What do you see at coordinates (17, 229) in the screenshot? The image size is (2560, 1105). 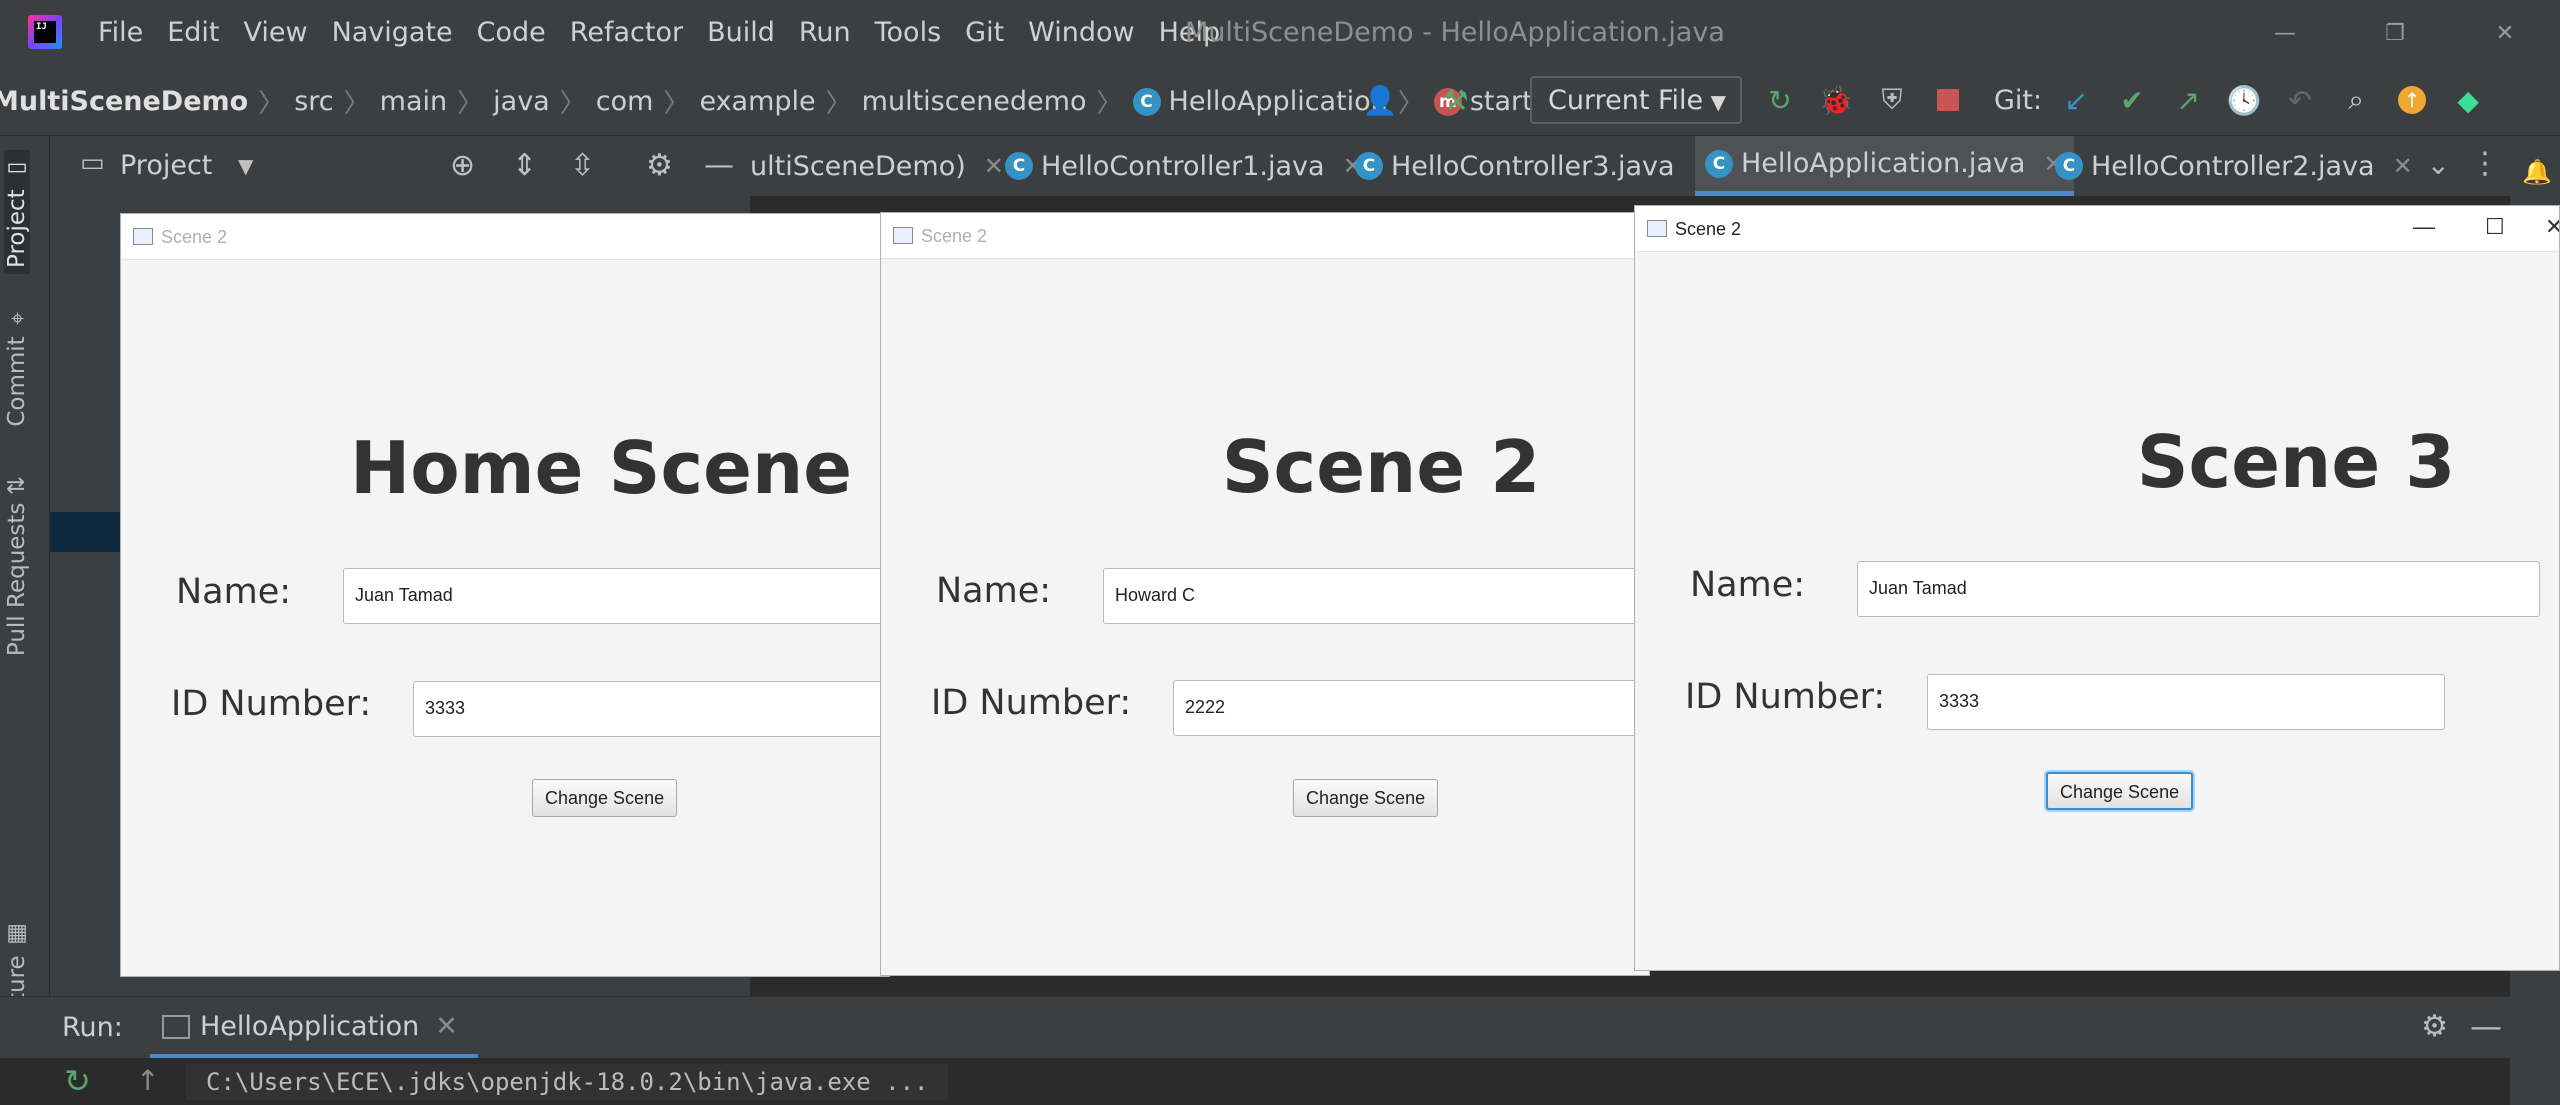 I see `tab-project-label: Project` at bounding box center [17, 229].